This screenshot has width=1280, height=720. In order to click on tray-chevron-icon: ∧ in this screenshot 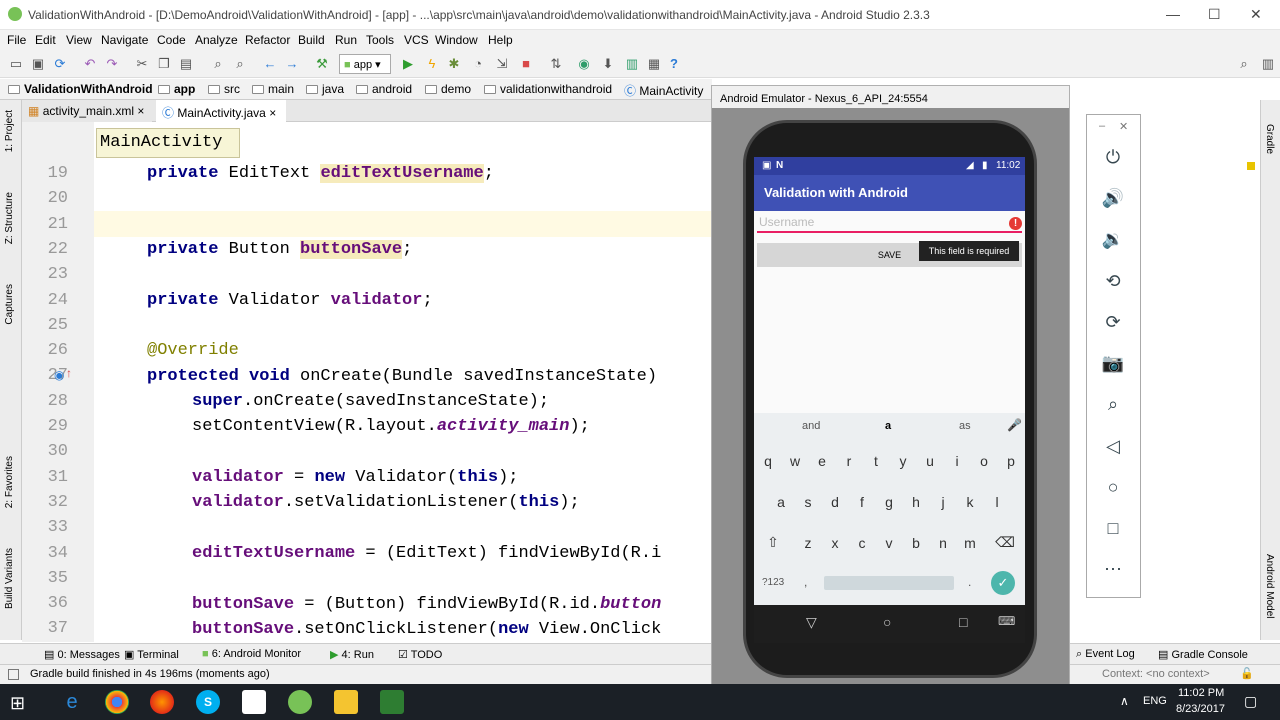, I will do `click(1124, 701)`.